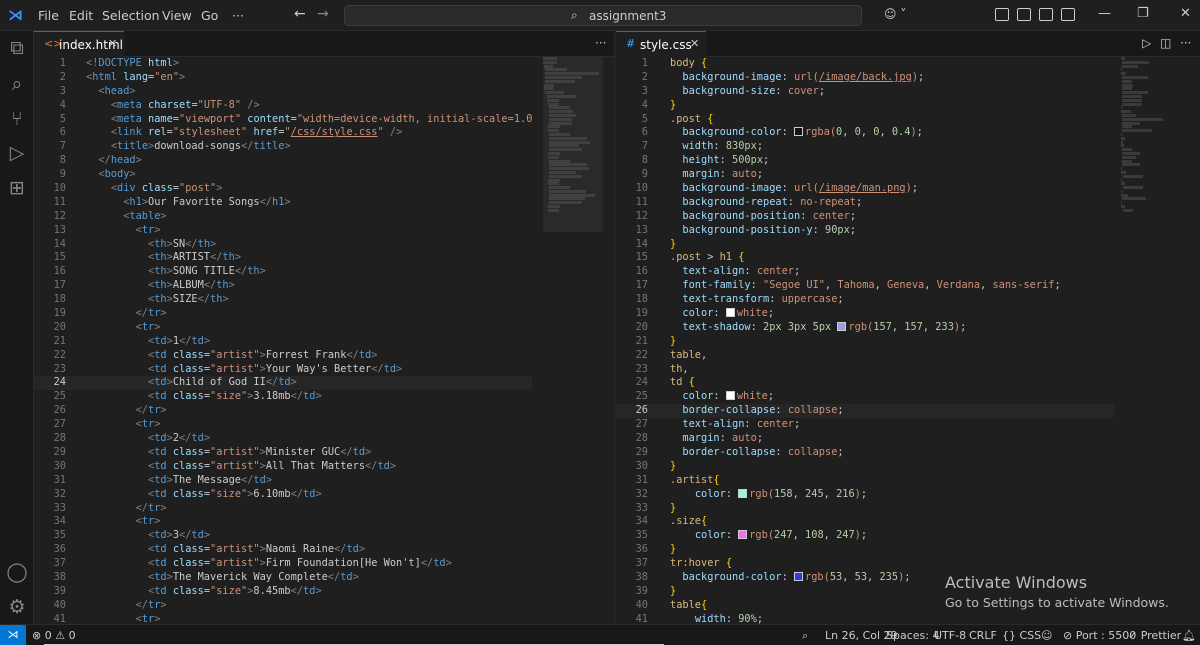 The width and height of the screenshot is (1200, 645). What do you see at coordinates (283, 481) in the screenshot?
I see `code-line: 31 <td>The Message</td>` at bounding box center [283, 481].